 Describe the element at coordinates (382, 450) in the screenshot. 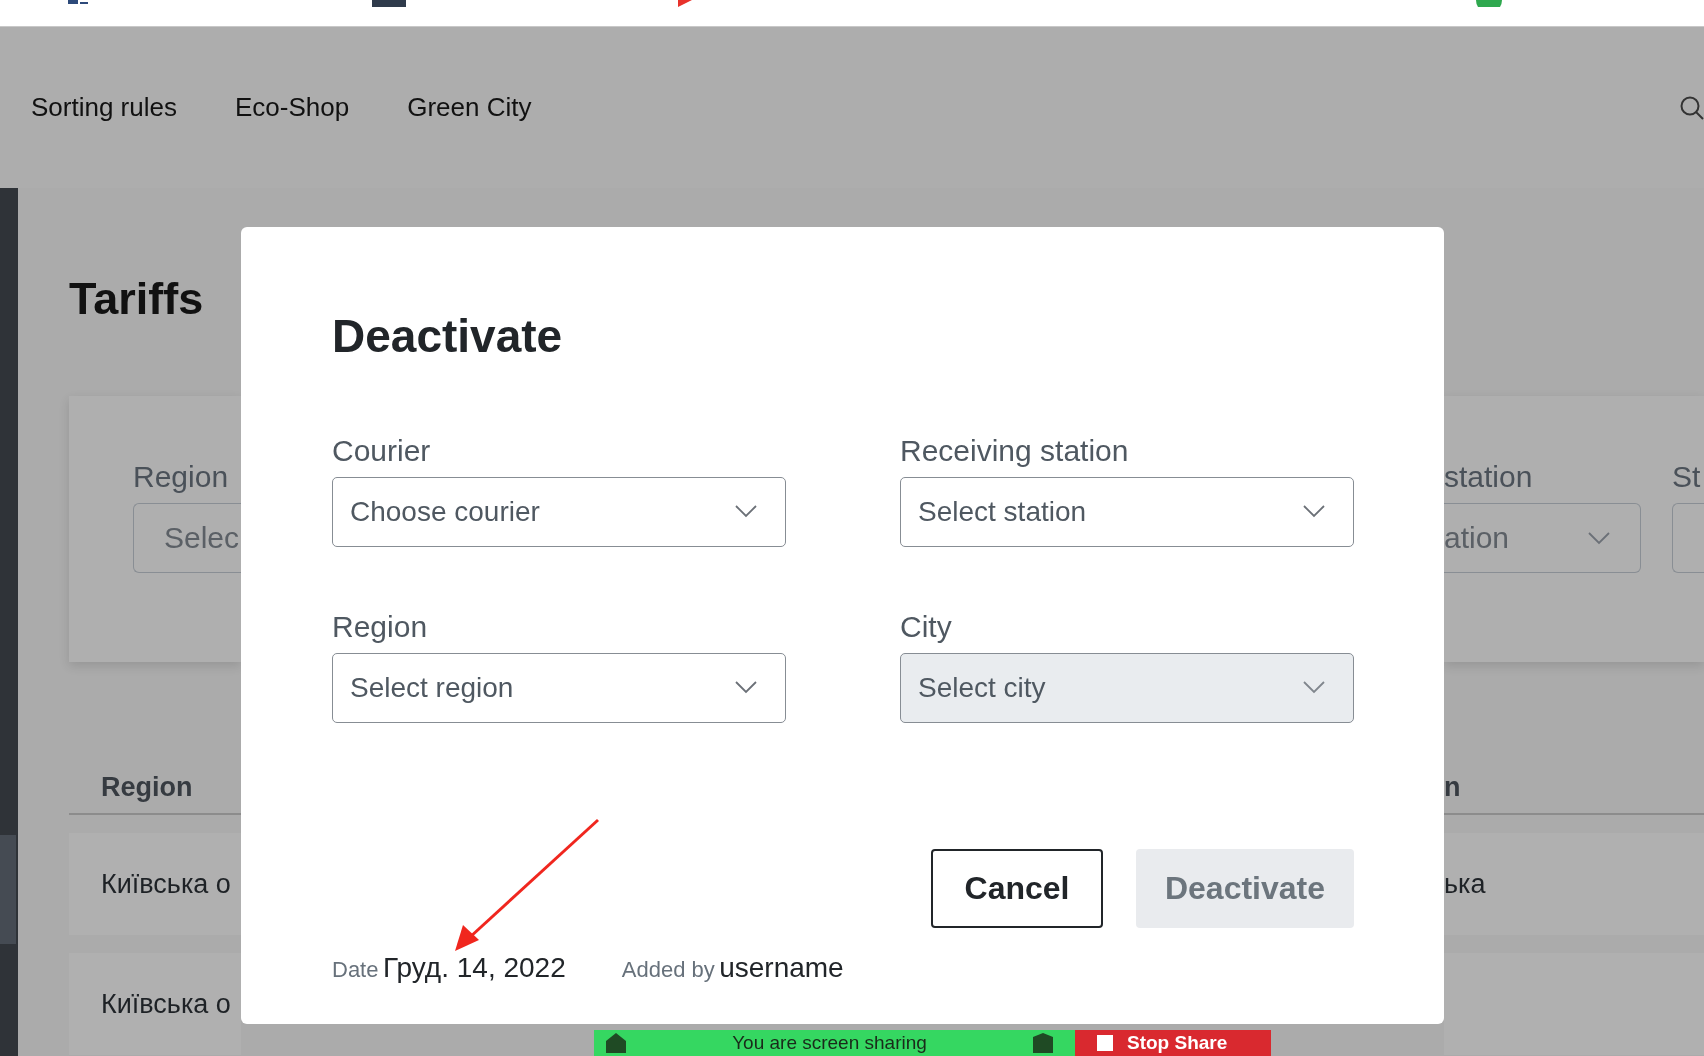

I see `field-label: Courier` at that location.